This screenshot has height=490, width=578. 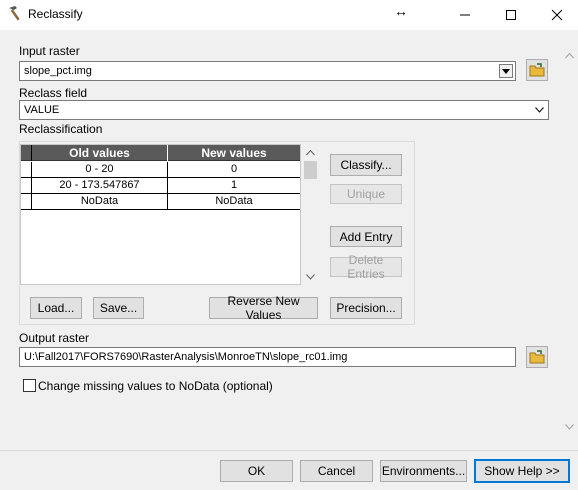 I want to click on window-title: Reclassify, so click(x=55, y=14).